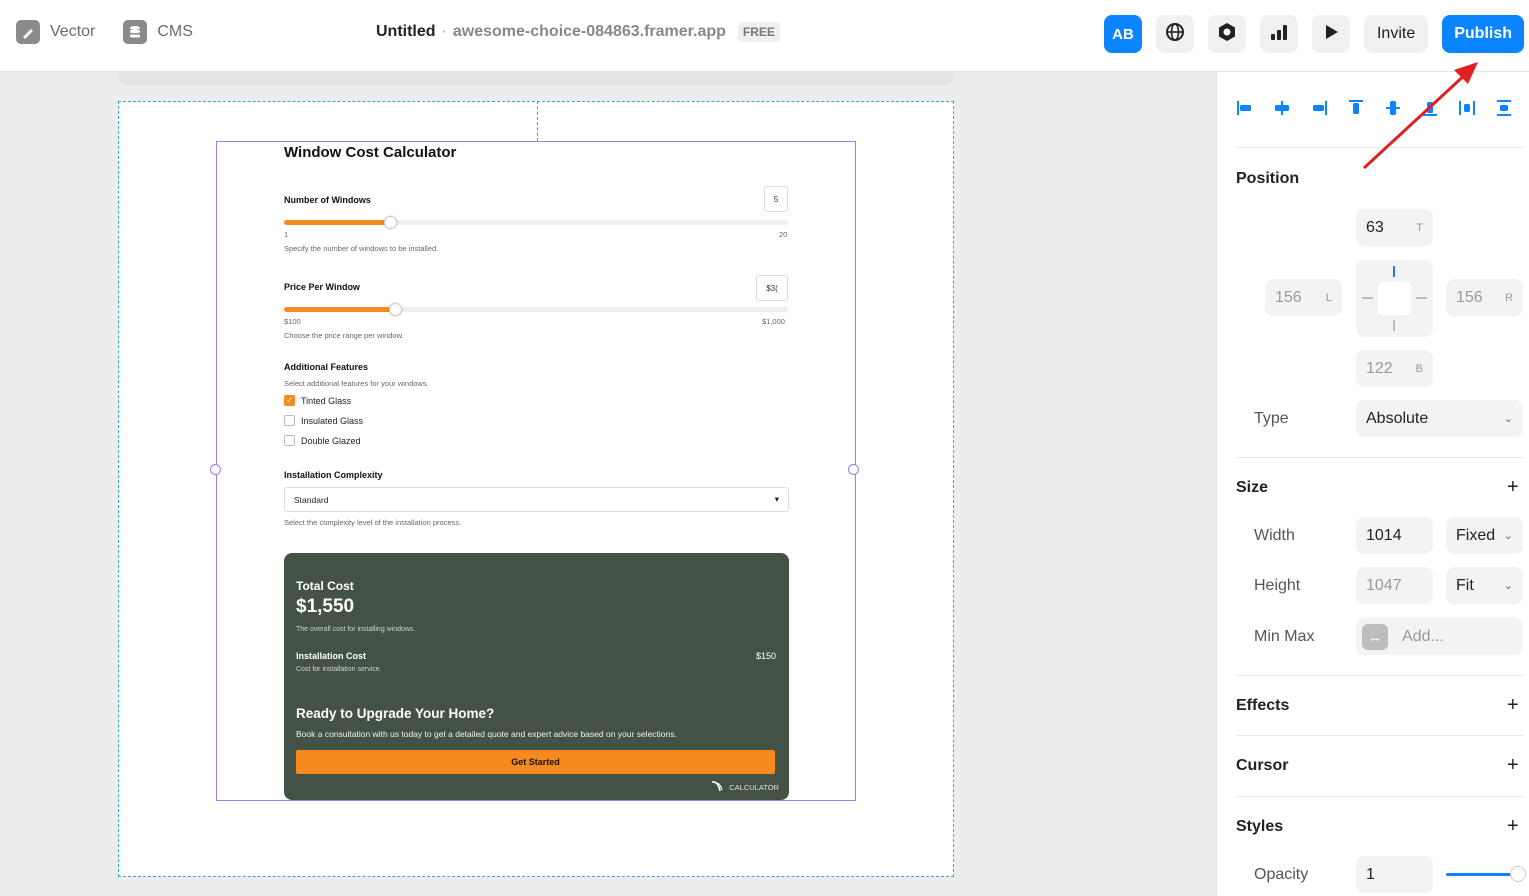 This screenshot has height=896, width=1529. I want to click on canvas-top-frame-strip, so click(536, 79).